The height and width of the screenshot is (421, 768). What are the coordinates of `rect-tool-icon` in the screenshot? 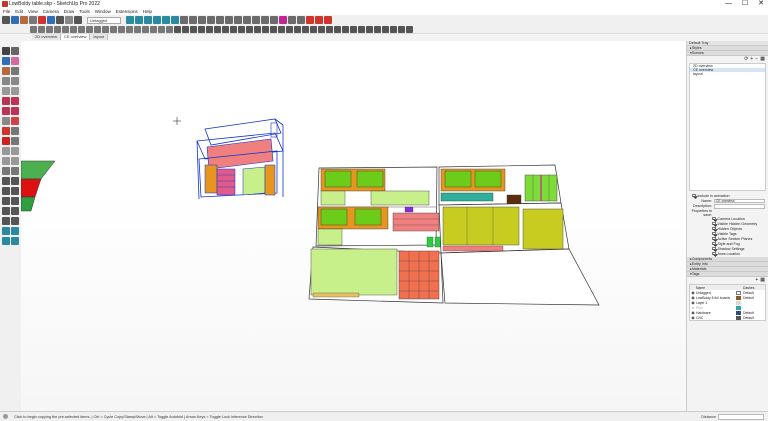 It's located at (49, 29).